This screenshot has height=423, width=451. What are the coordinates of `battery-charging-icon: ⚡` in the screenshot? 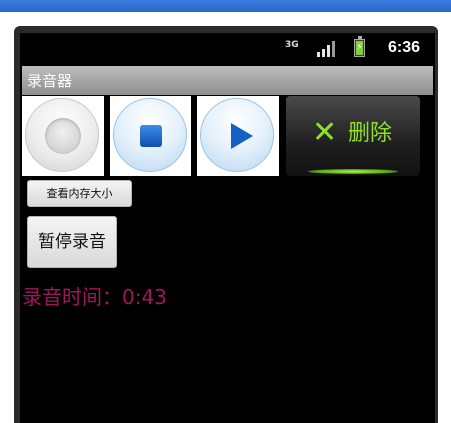 It's located at (359, 46).